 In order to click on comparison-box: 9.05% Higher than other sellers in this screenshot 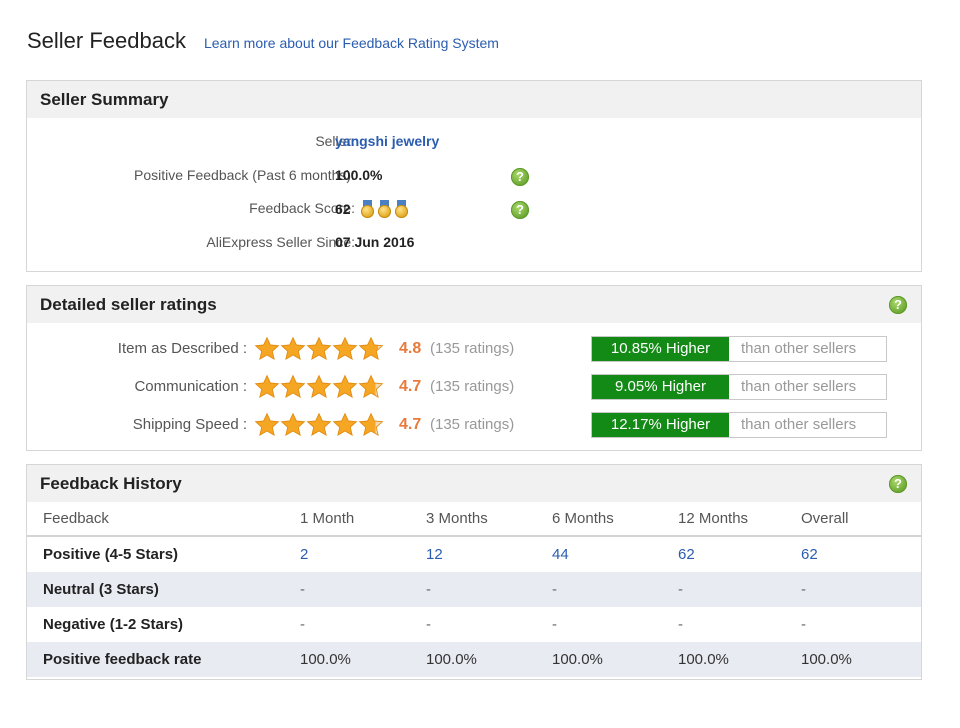, I will do `click(739, 387)`.